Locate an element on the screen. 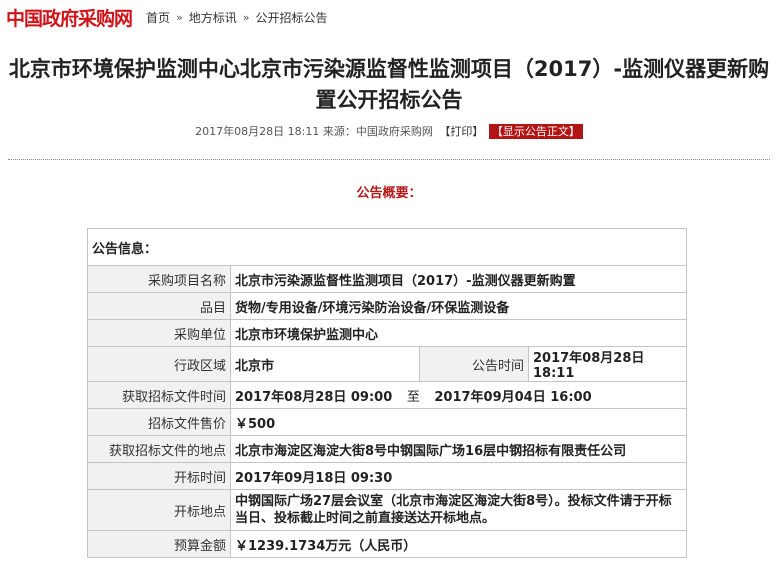 This screenshot has height=566, width=778. obtain-place-label: 获取招标文件的地点 is located at coordinates (159, 449).